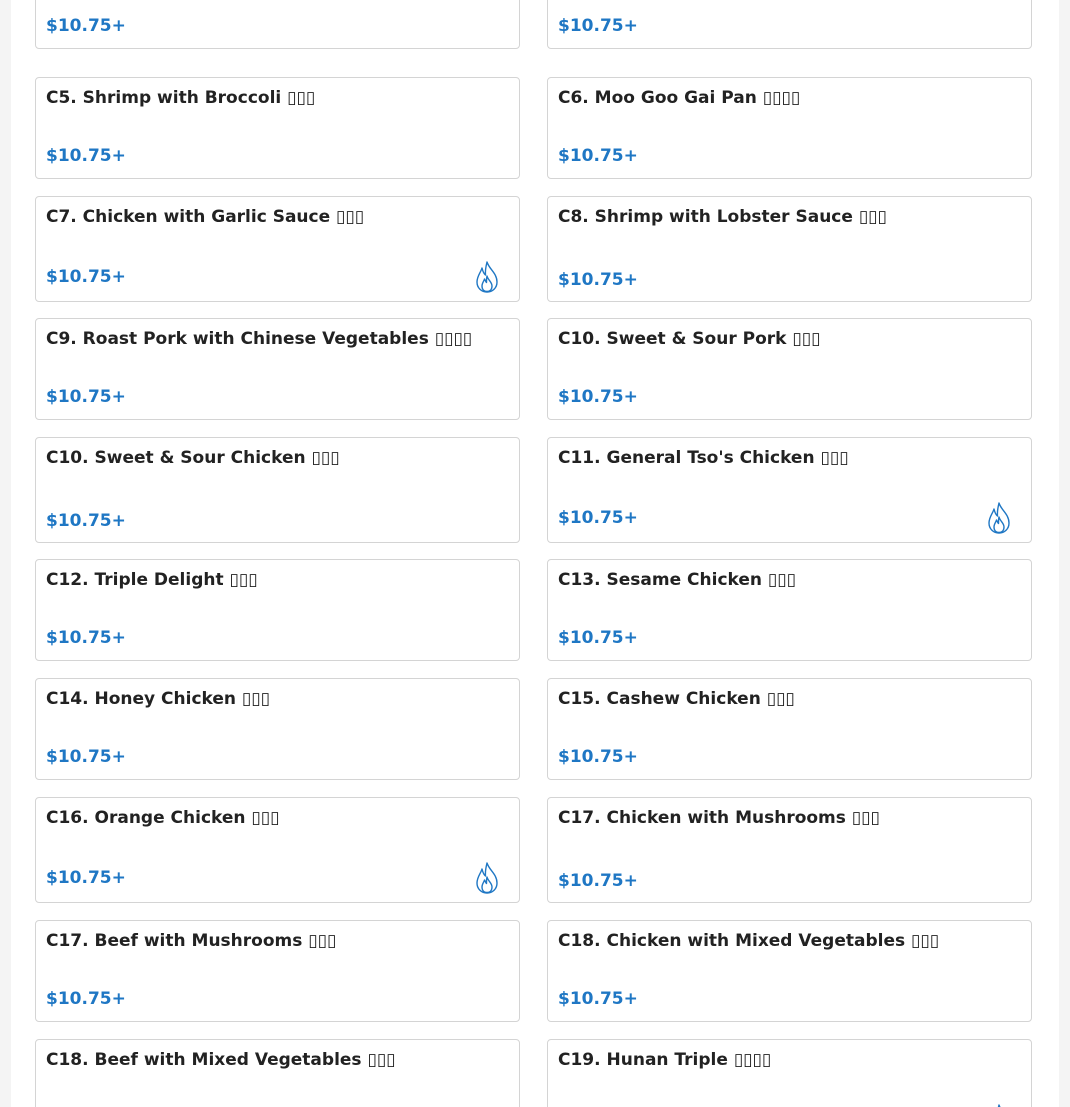  What do you see at coordinates (158, 699) in the screenshot?
I see `menu-item-name: C14. Honey Chicken ▯▯▯` at bounding box center [158, 699].